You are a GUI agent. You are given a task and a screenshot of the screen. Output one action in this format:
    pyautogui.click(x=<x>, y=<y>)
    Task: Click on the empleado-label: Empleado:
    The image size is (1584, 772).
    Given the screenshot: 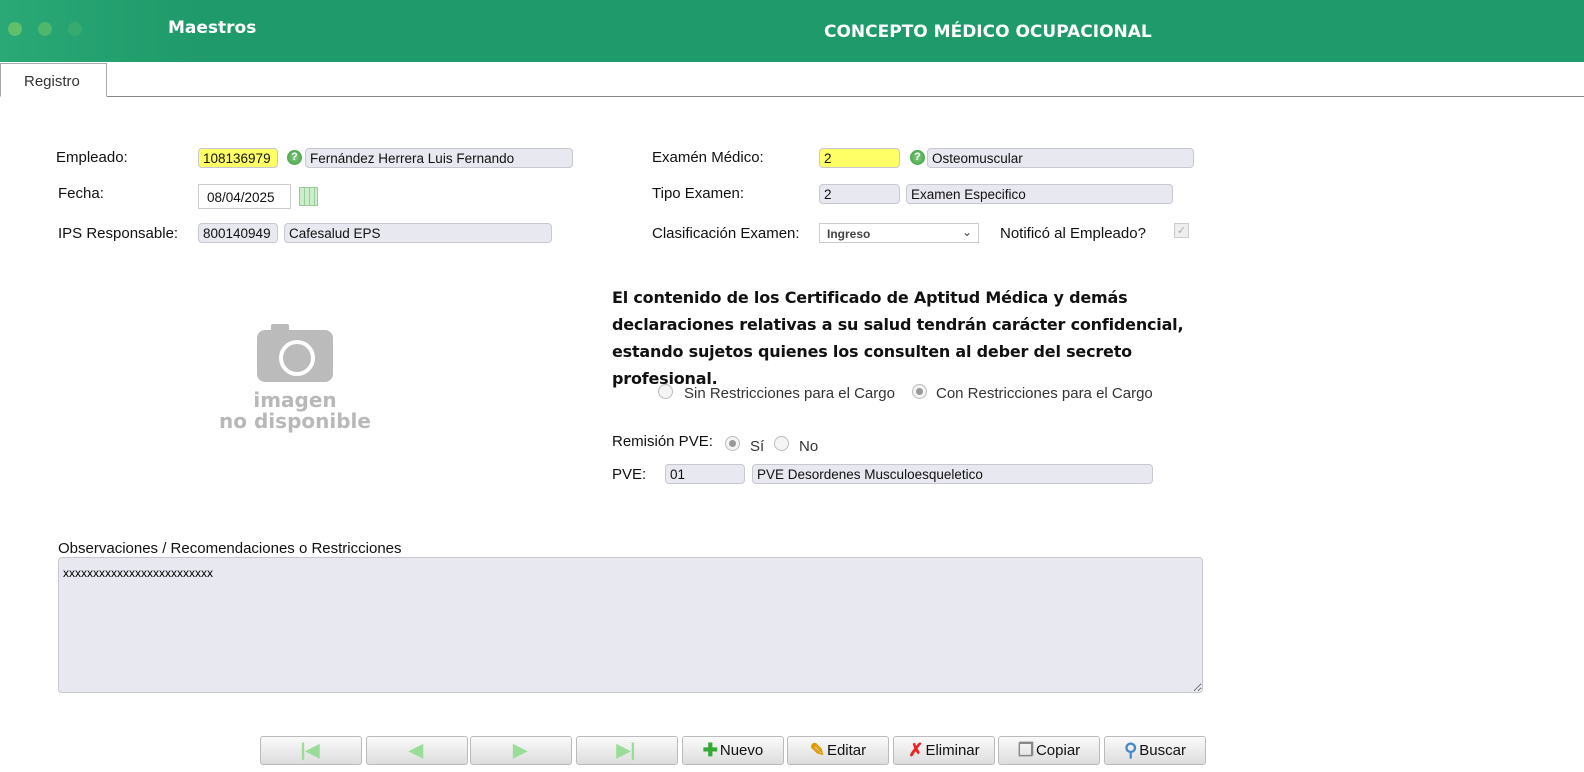 What is the action you would take?
    pyautogui.click(x=92, y=157)
    